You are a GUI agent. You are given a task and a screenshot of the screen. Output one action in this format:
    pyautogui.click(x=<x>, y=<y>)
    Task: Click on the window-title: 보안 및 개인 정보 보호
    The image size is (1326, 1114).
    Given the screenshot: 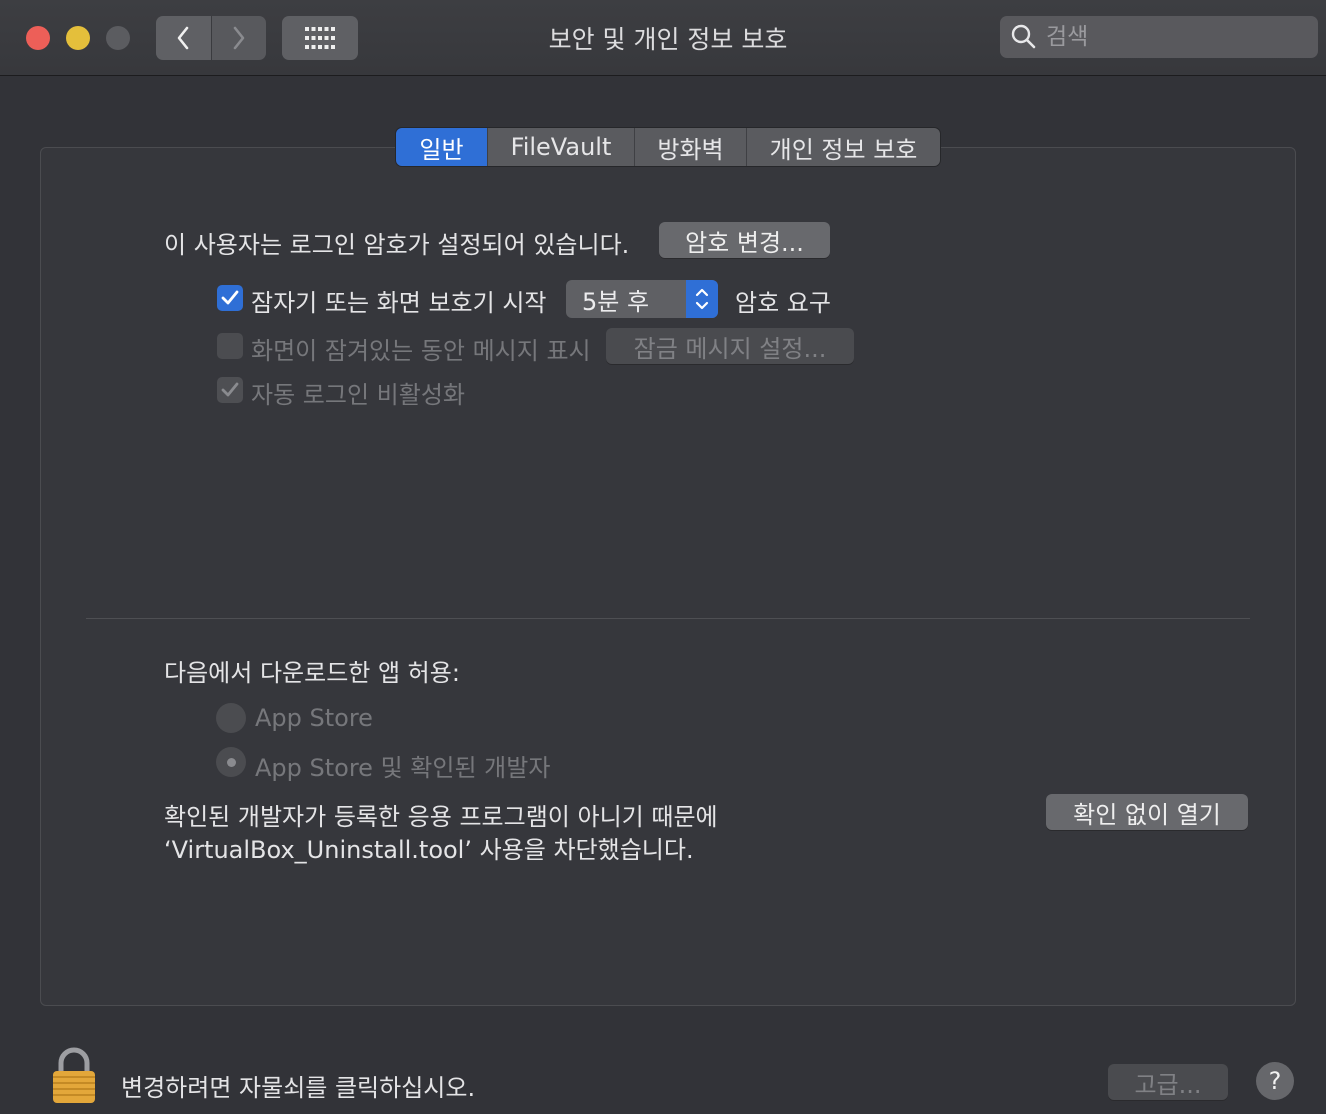 What is the action you would take?
    pyautogui.click(x=668, y=39)
    